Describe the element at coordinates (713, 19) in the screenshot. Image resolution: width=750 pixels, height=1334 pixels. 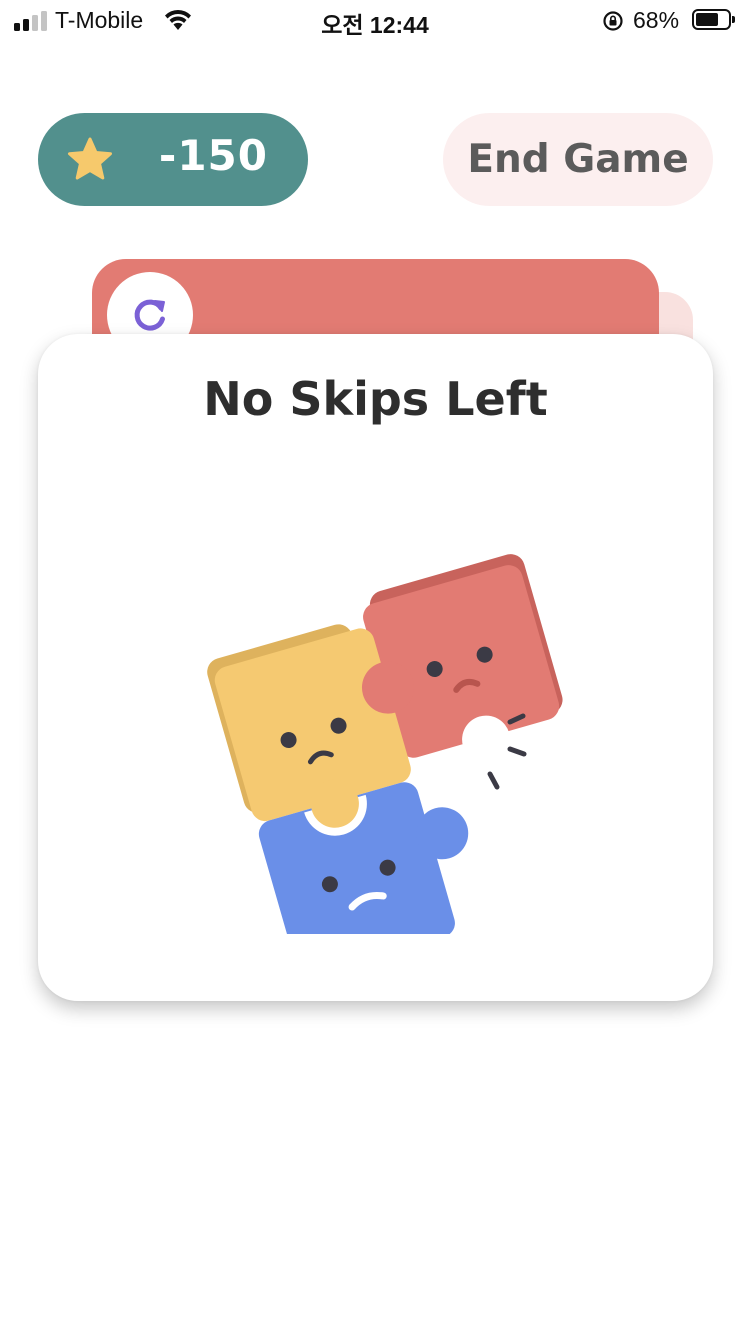
I see `battery-icon` at that location.